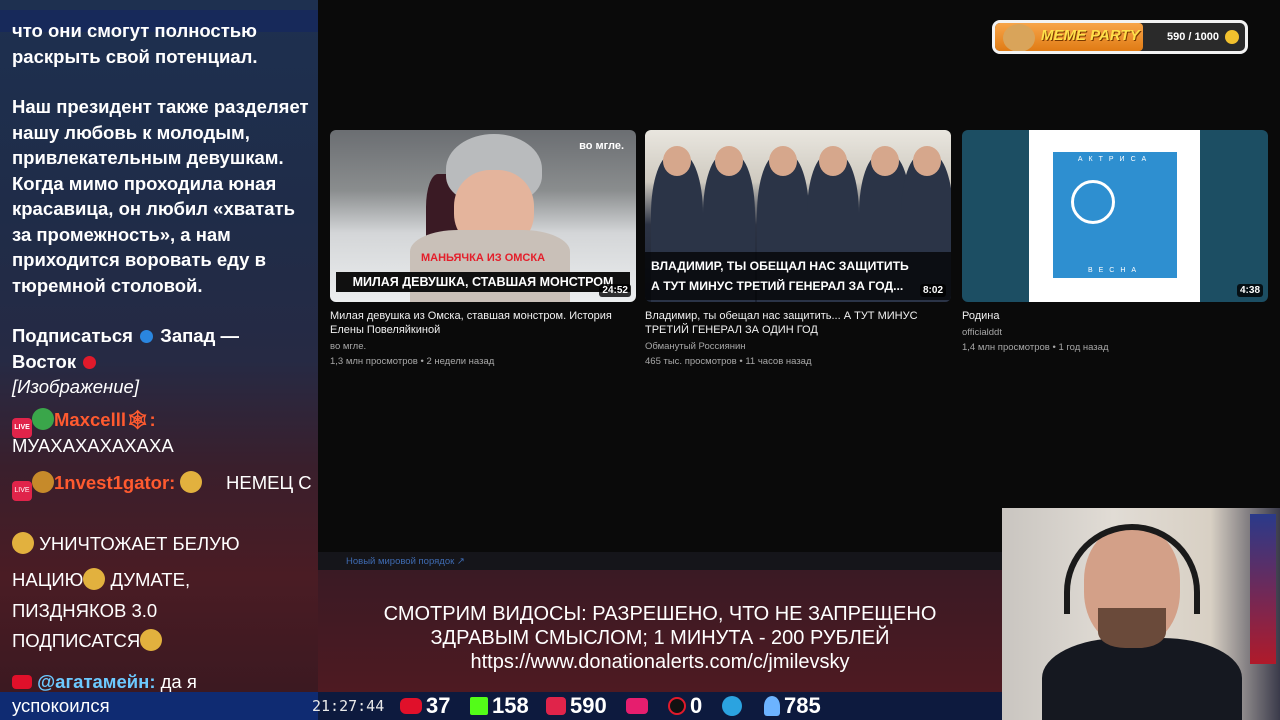 The width and height of the screenshot is (1280, 720). Describe the element at coordinates (135, 56) in the screenshot. I see `message-line: раскрыть свой потенциал.` at that location.